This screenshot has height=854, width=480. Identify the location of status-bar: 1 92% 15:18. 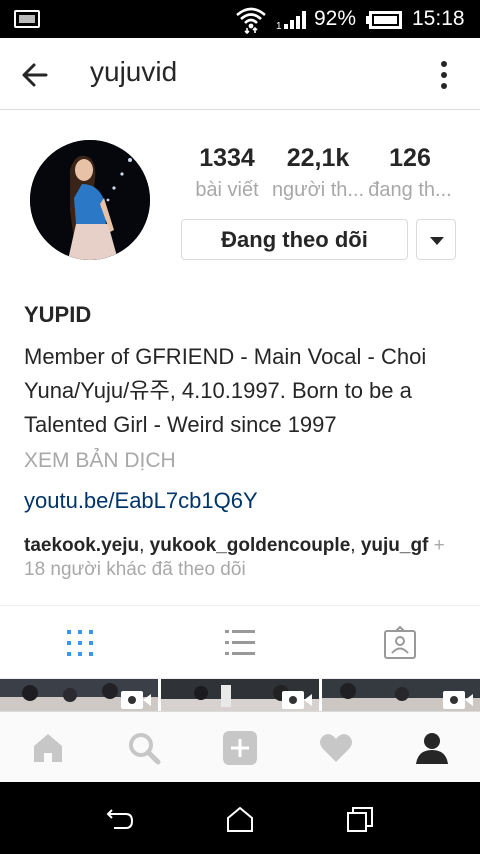
(240, 19).